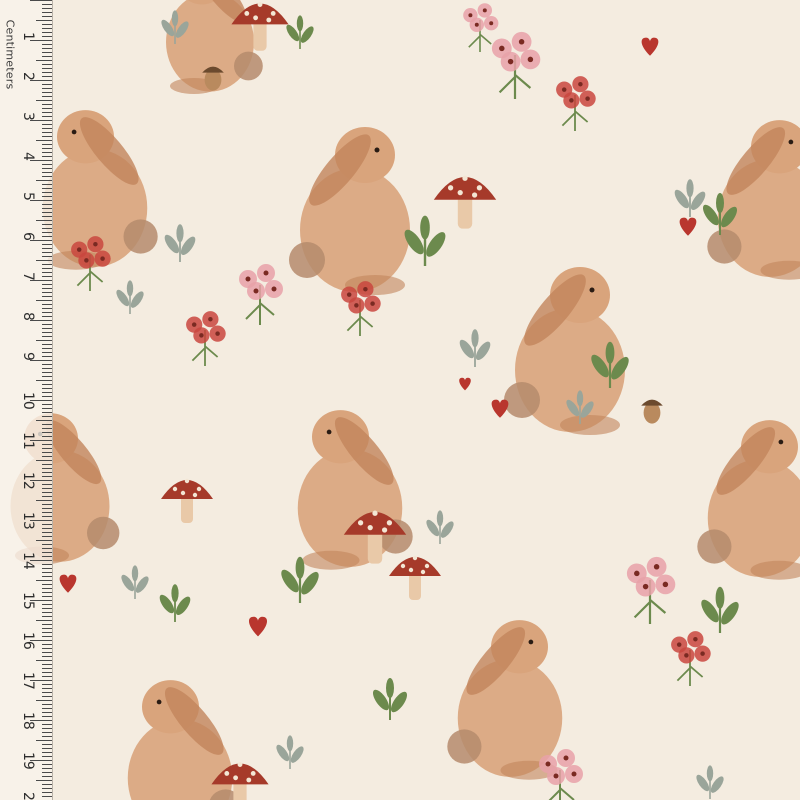 The image size is (800, 800). Describe the element at coordinates (28, 601) in the screenshot. I see `ruler-number: 15` at that location.